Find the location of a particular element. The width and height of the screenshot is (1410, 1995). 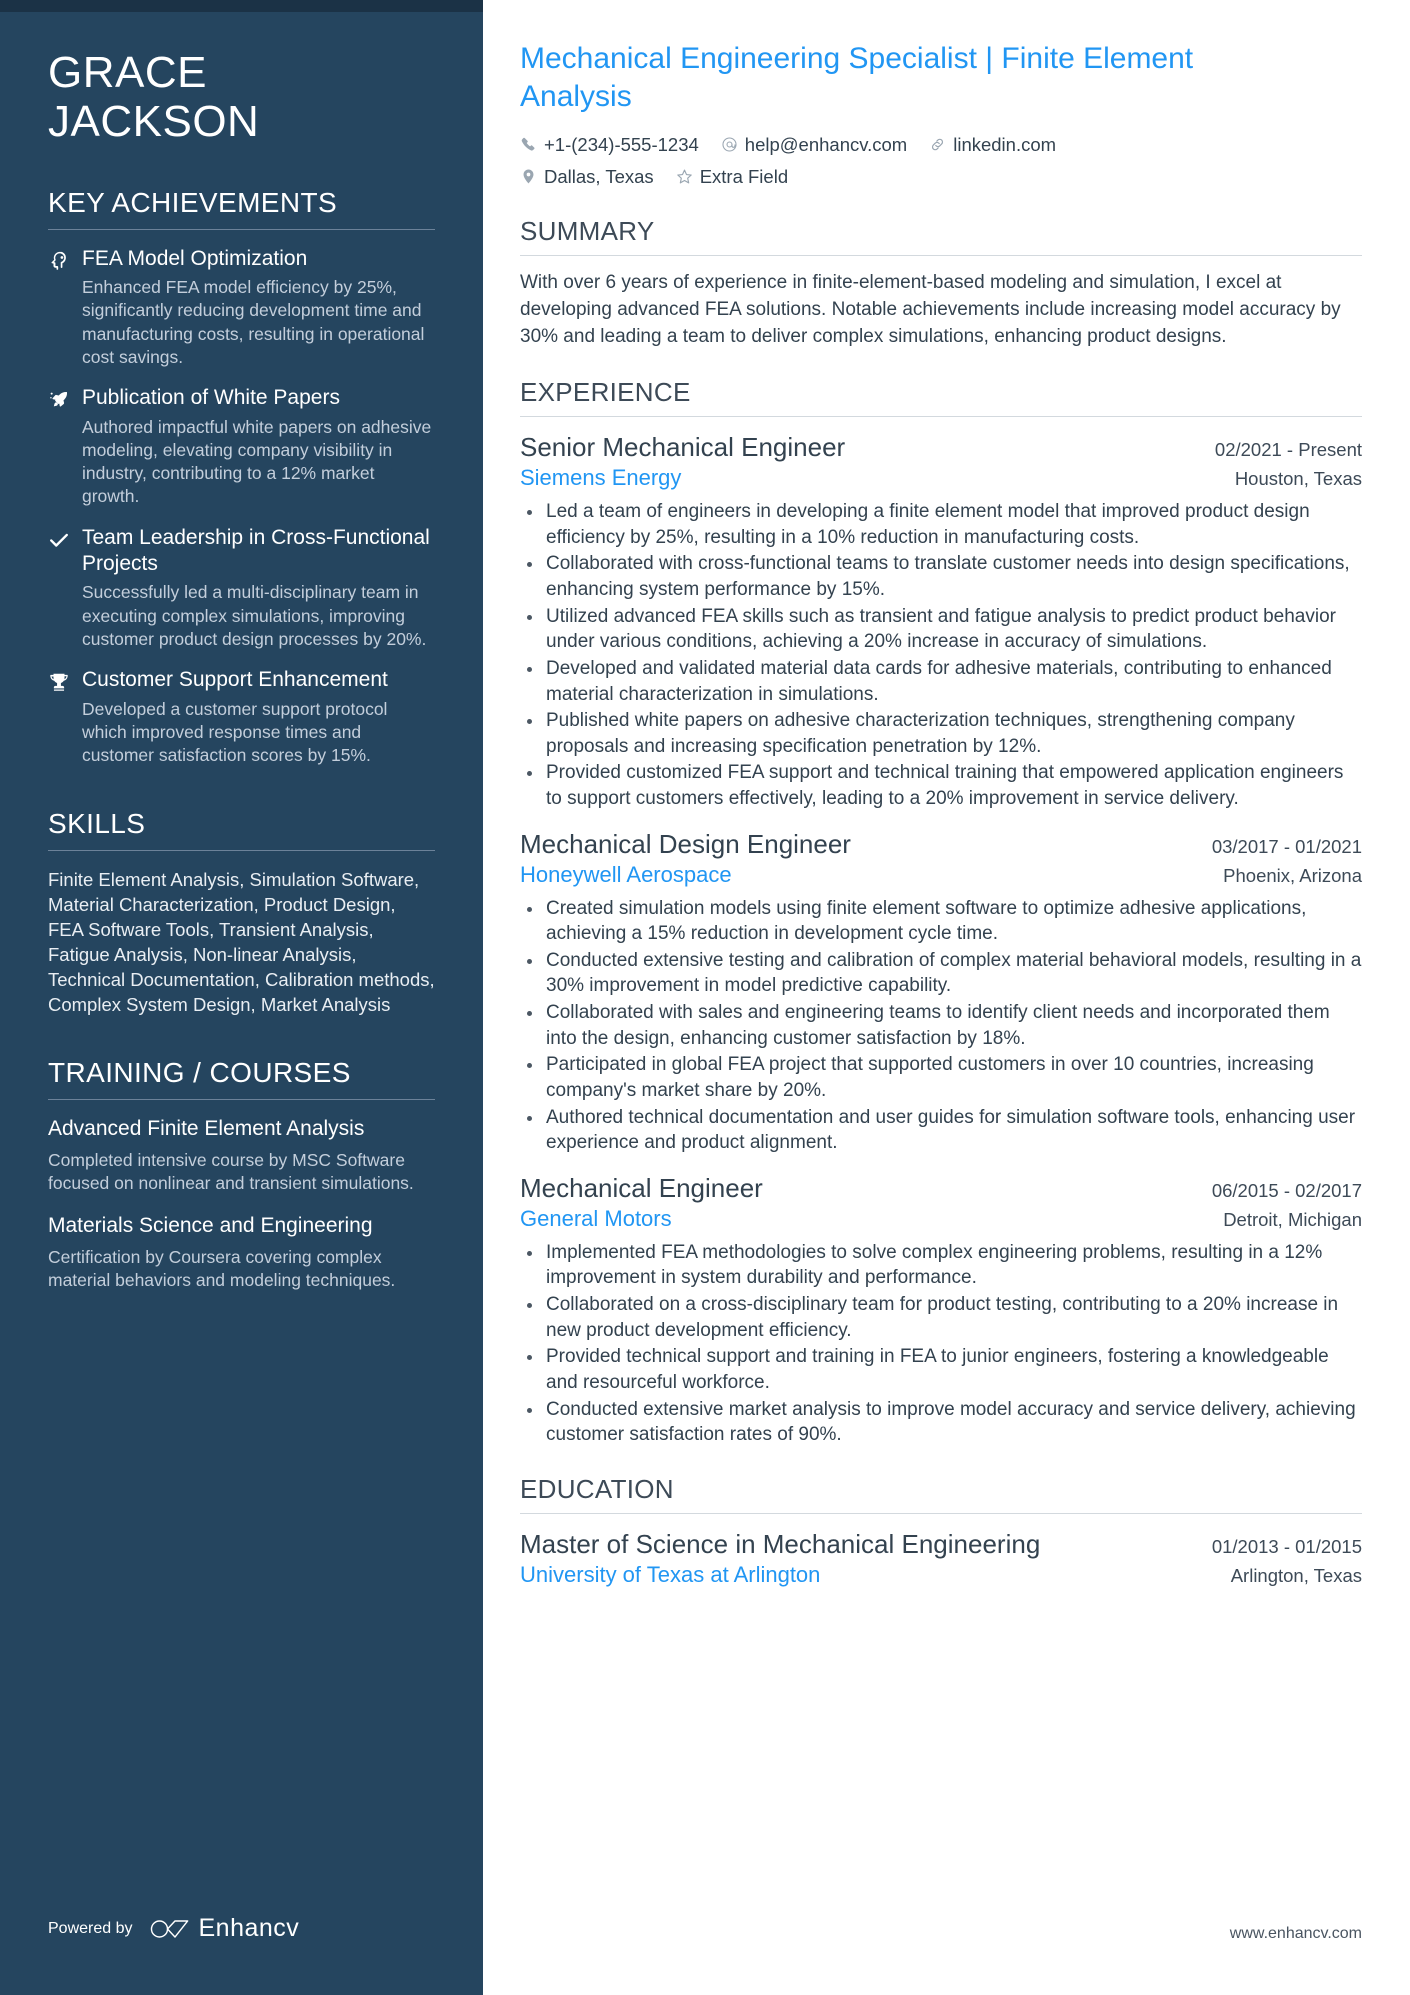

enhancv-mark-icon is located at coordinates (169, 1928).